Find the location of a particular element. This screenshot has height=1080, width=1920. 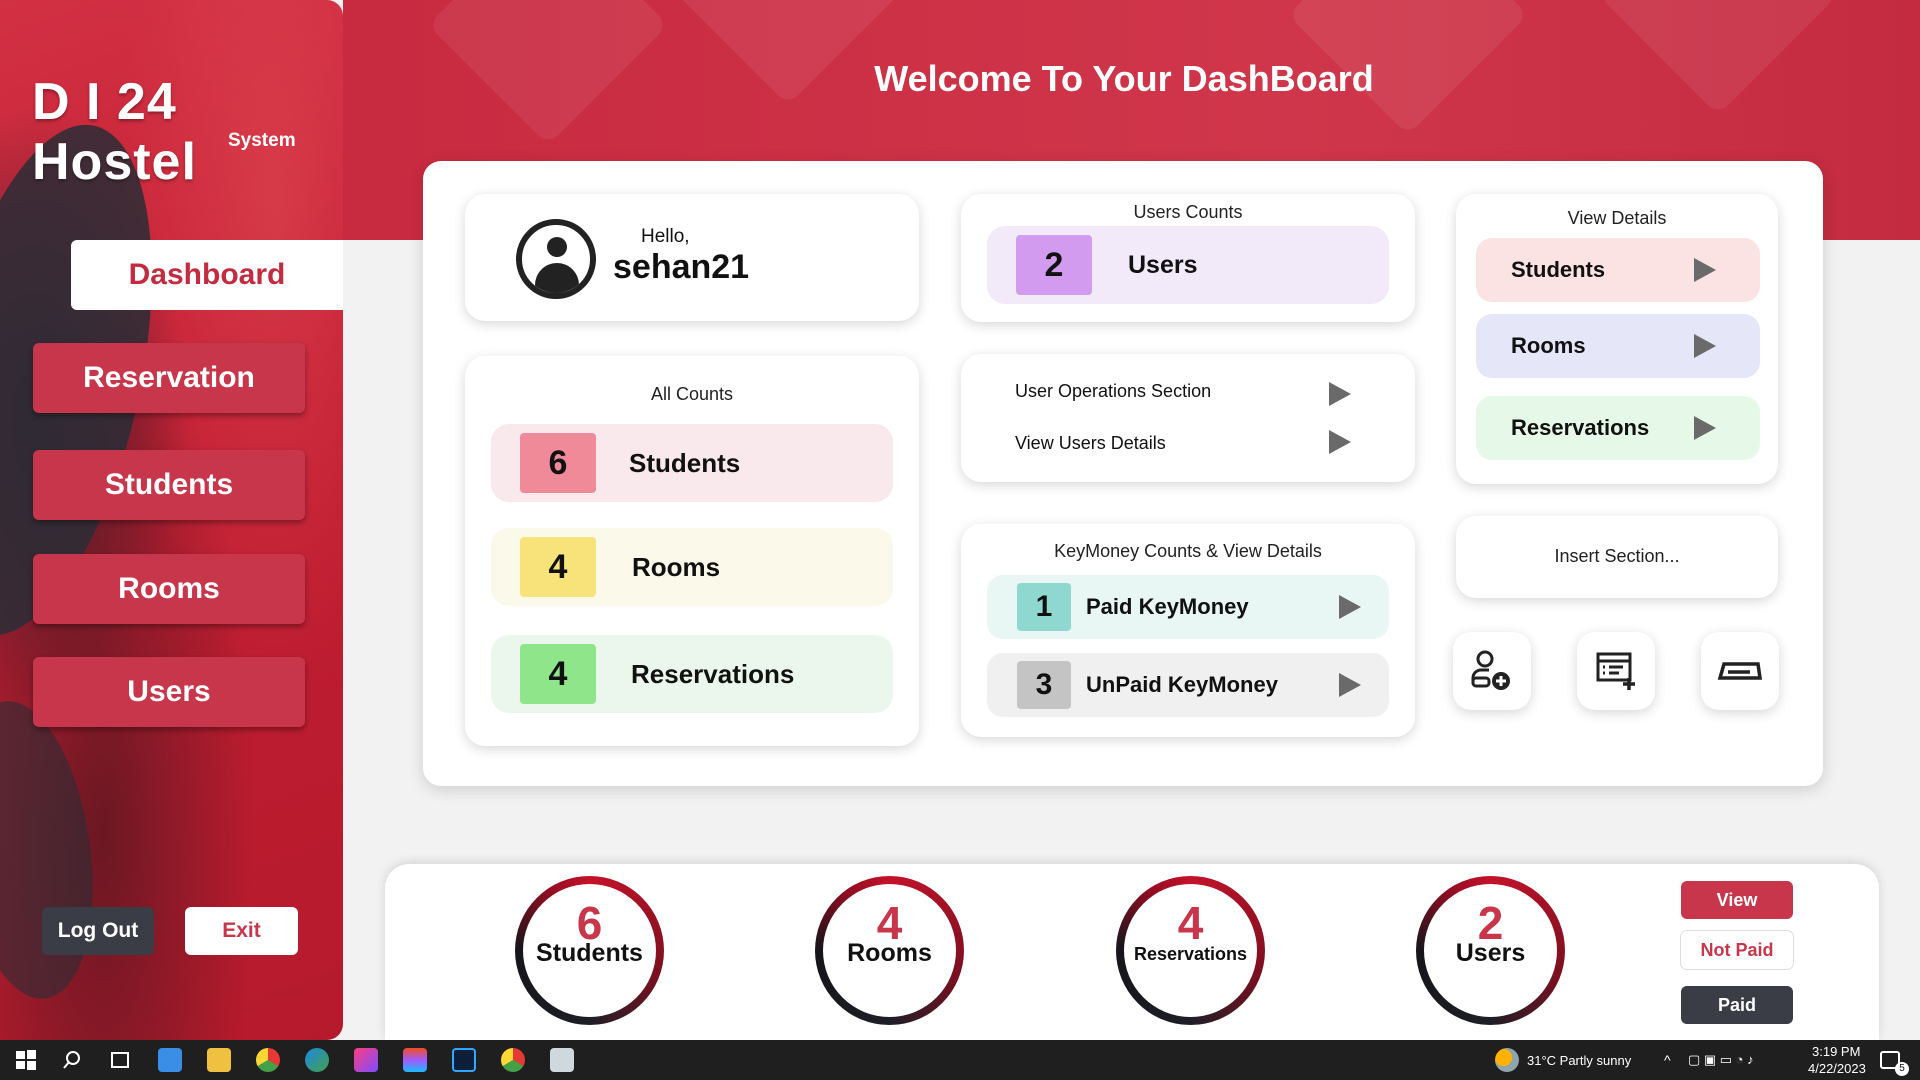

username: sehan21 is located at coordinates (681, 267).